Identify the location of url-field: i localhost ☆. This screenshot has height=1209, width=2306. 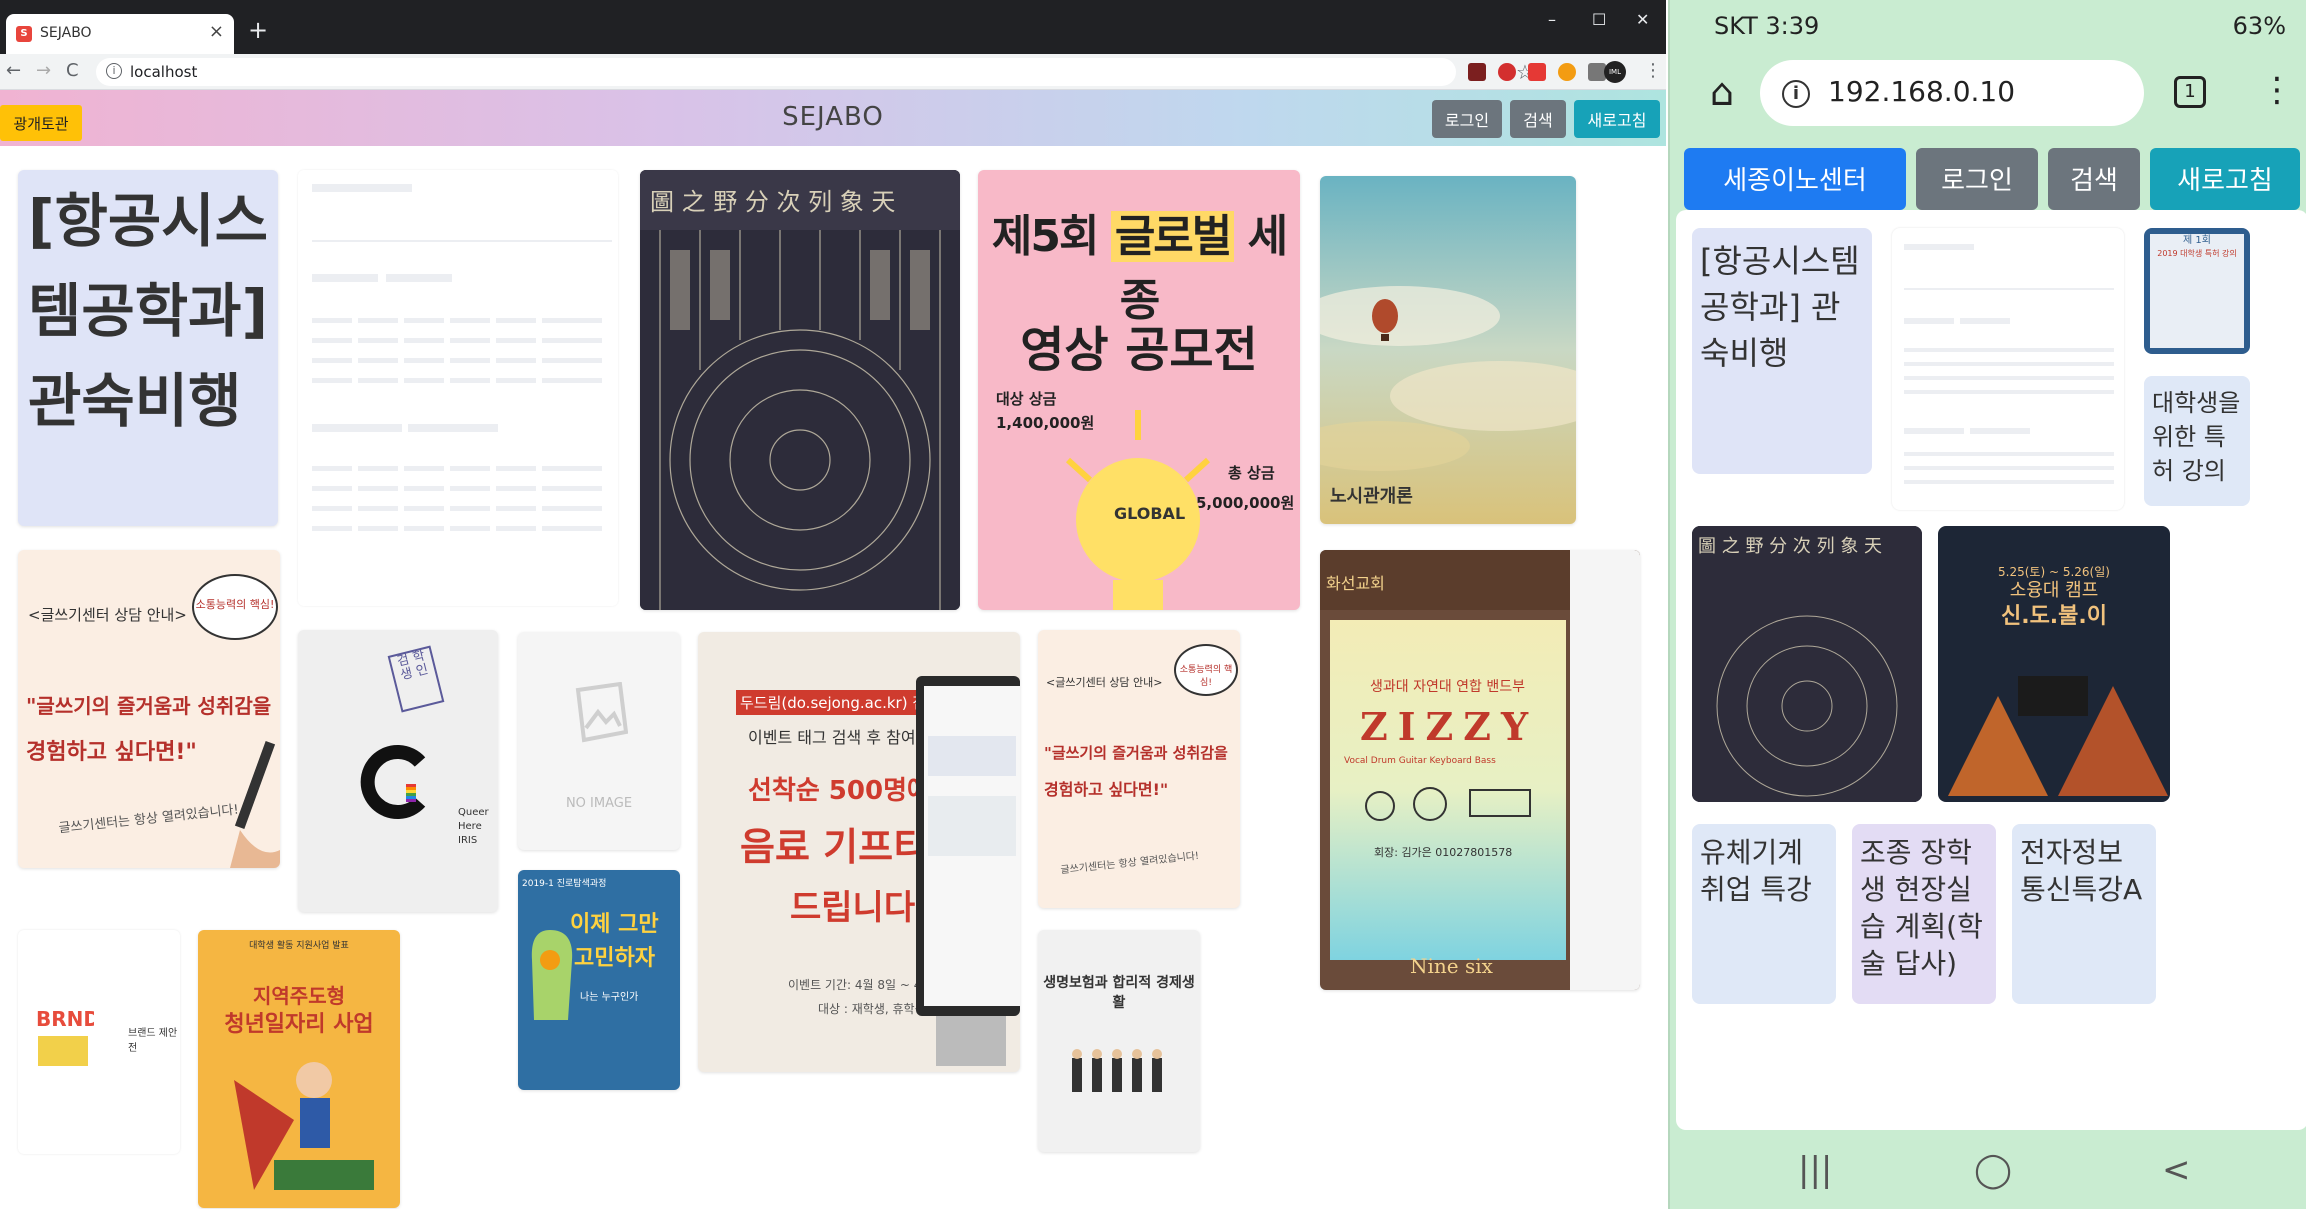
(815, 72).